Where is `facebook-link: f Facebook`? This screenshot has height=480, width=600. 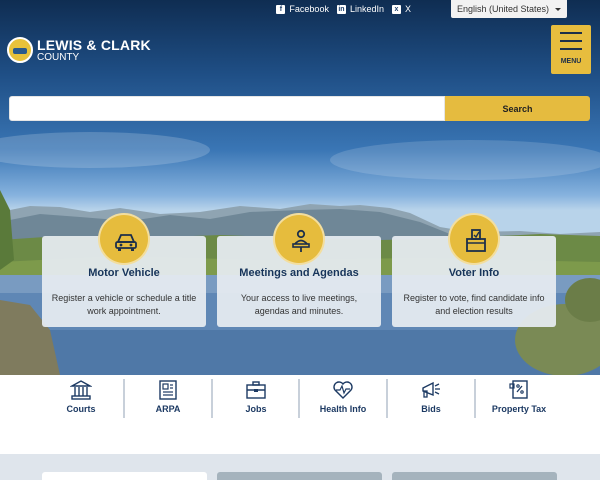
facebook-link: f Facebook is located at coordinates (302, 9).